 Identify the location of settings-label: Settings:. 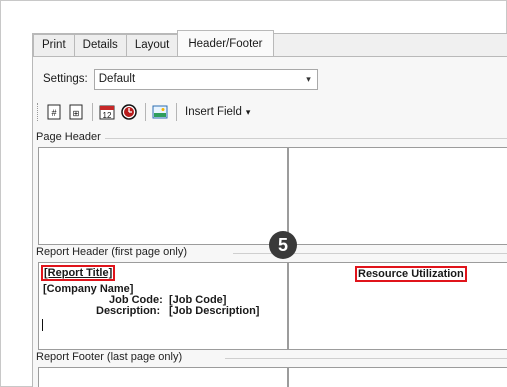
(65, 79).